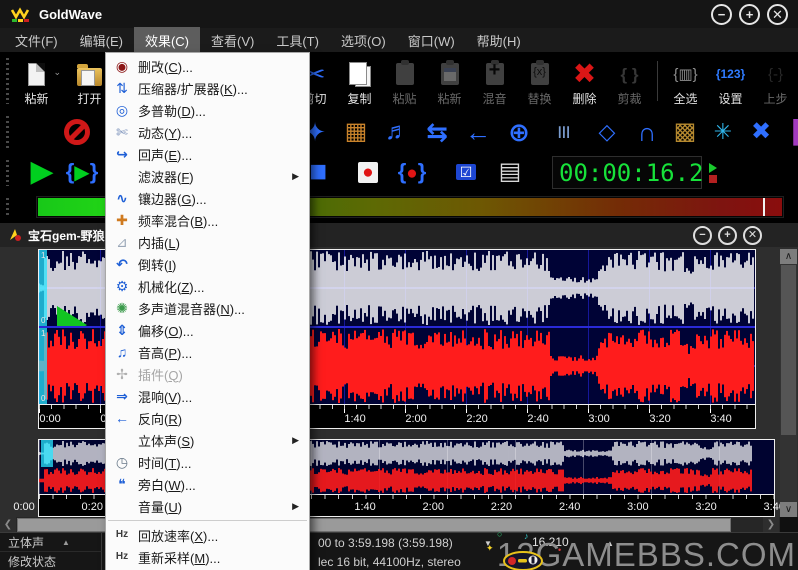 Image resolution: width=798 pixels, height=570 pixels. What do you see at coordinates (122, 132) in the screenshot?
I see `dynamics-icon: ✄` at bounding box center [122, 132].